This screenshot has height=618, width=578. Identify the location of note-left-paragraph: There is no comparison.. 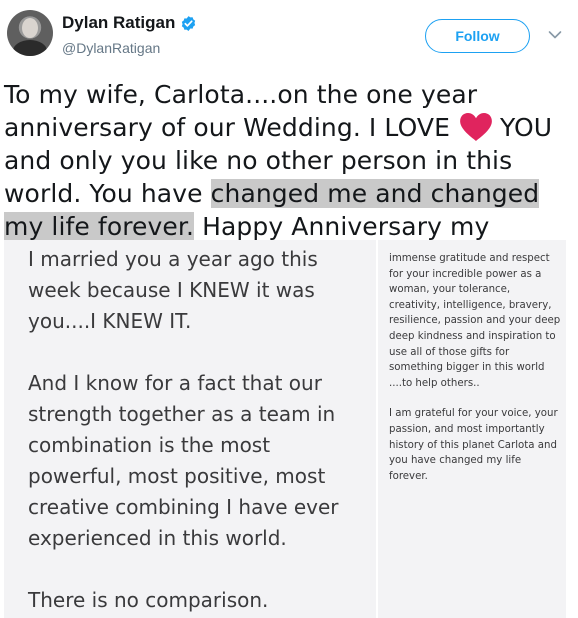
(148, 600).